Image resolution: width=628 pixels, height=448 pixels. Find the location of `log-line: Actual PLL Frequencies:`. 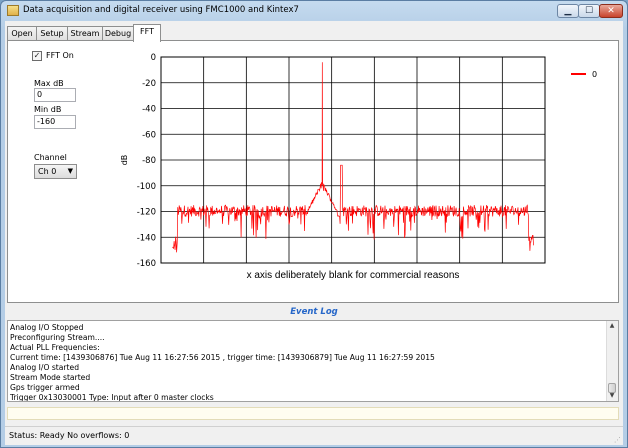

log-line: Actual PLL Frequencies: is located at coordinates (55, 347).